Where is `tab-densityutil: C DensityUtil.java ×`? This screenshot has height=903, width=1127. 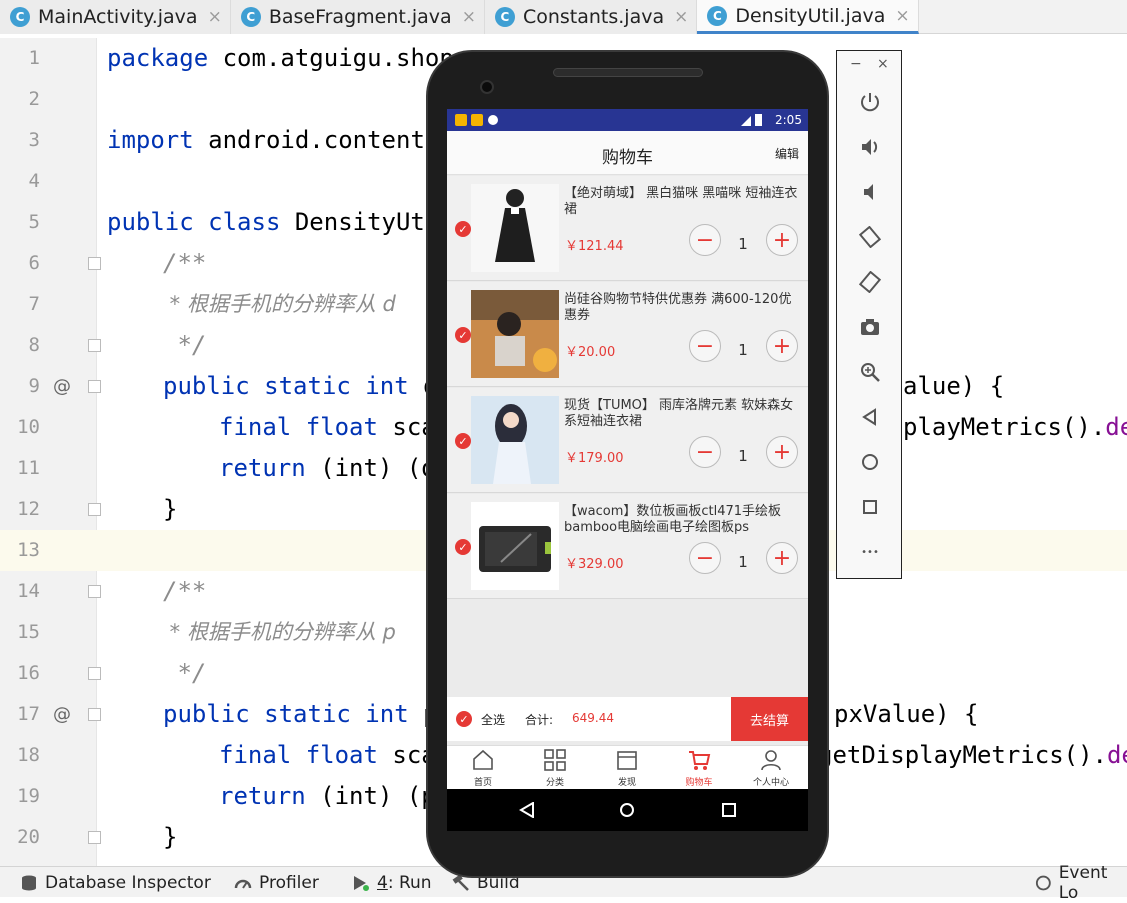 tab-densityutil: C DensityUtil.java × is located at coordinates (808, 17).